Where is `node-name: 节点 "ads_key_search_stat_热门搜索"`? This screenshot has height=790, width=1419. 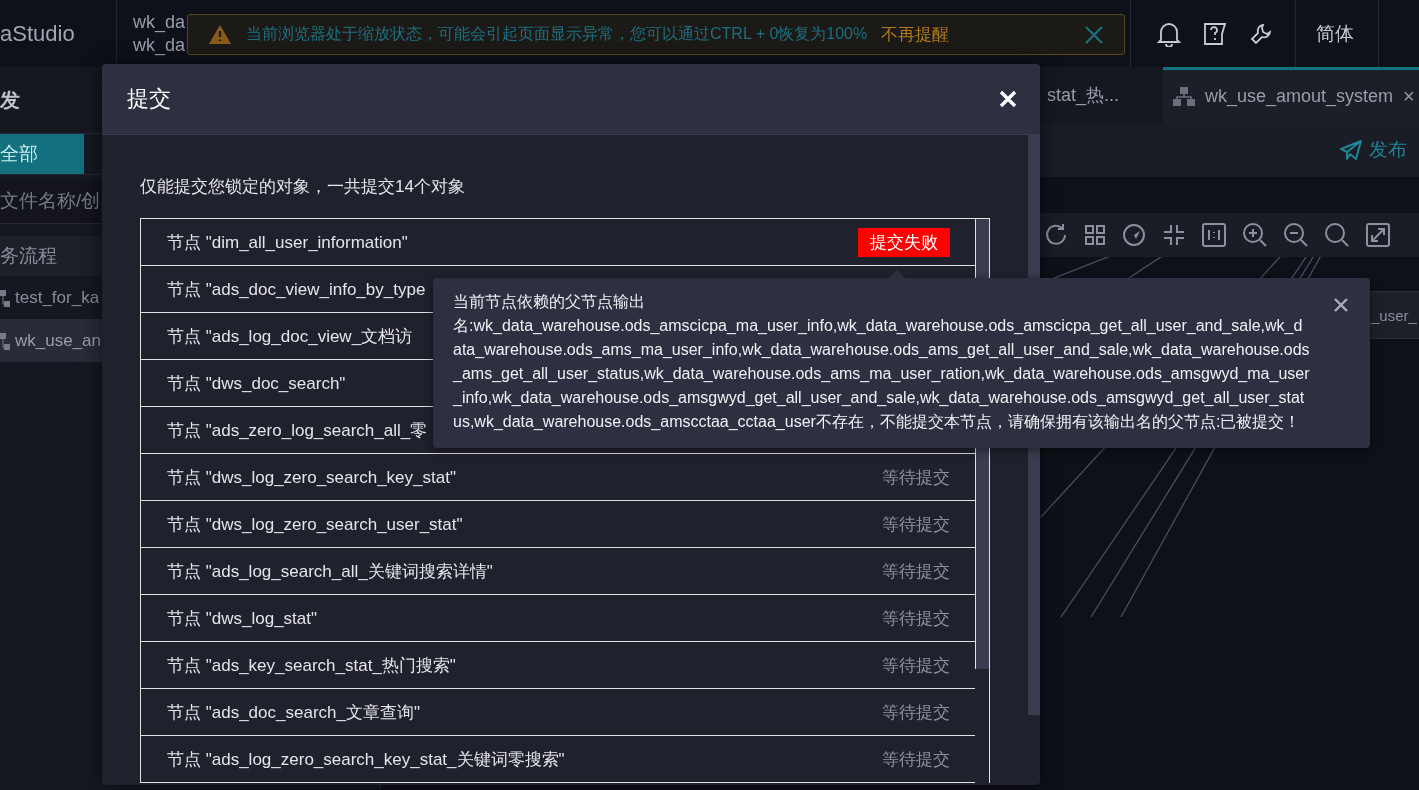
node-name: 节点 "ads_key_search_stat_热门搜索" is located at coordinates (311, 665).